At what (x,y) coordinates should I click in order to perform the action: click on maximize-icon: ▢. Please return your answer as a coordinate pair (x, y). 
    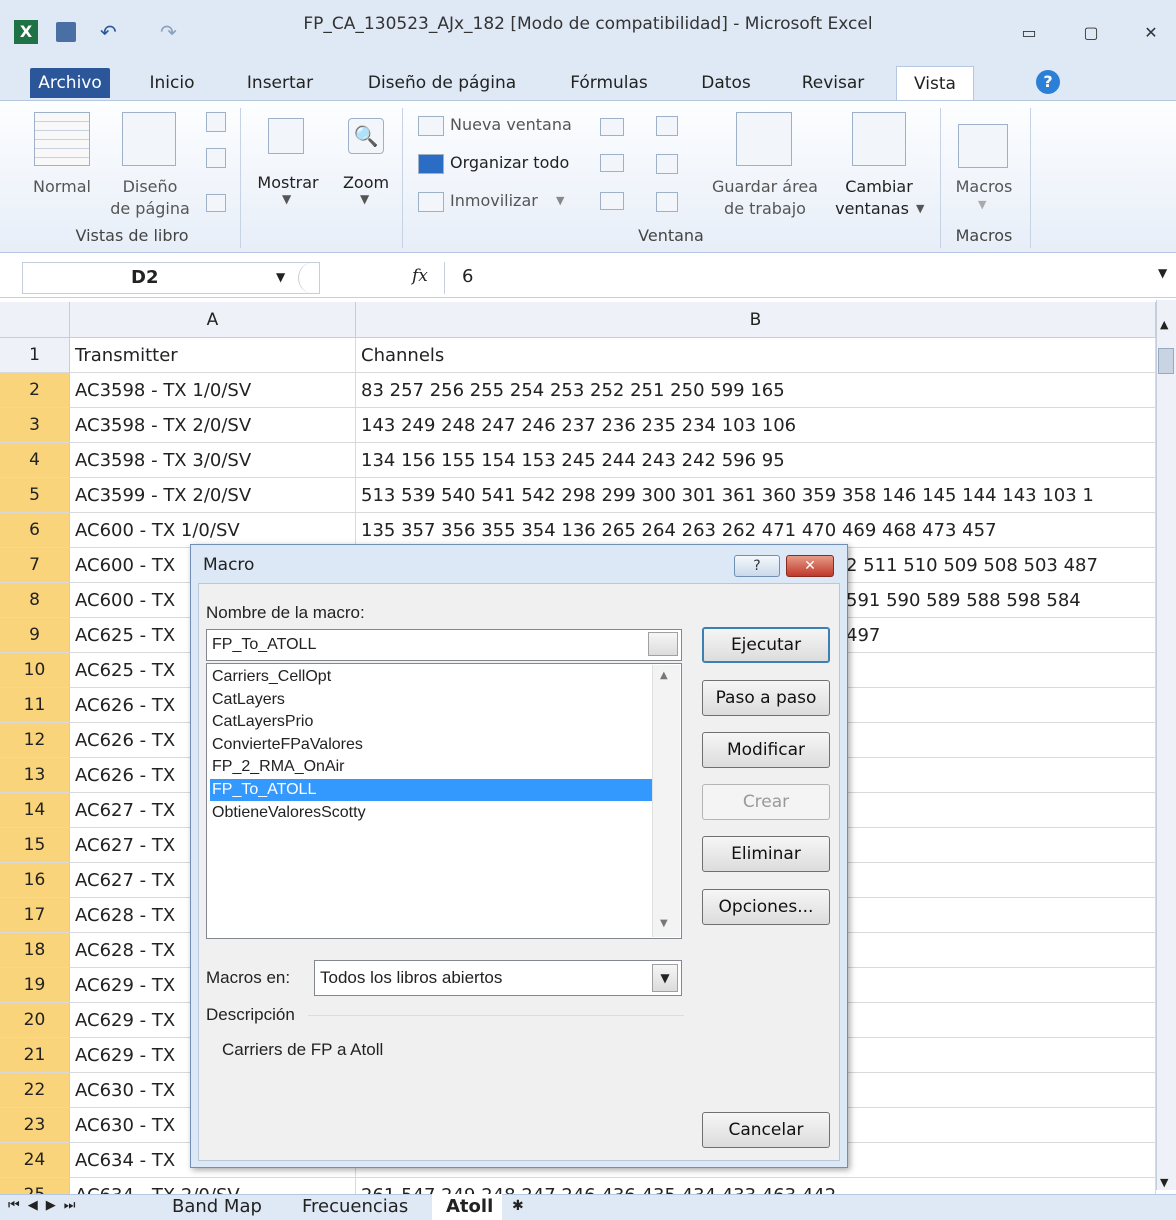
    Looking at the image, I should click on (1091, 33).